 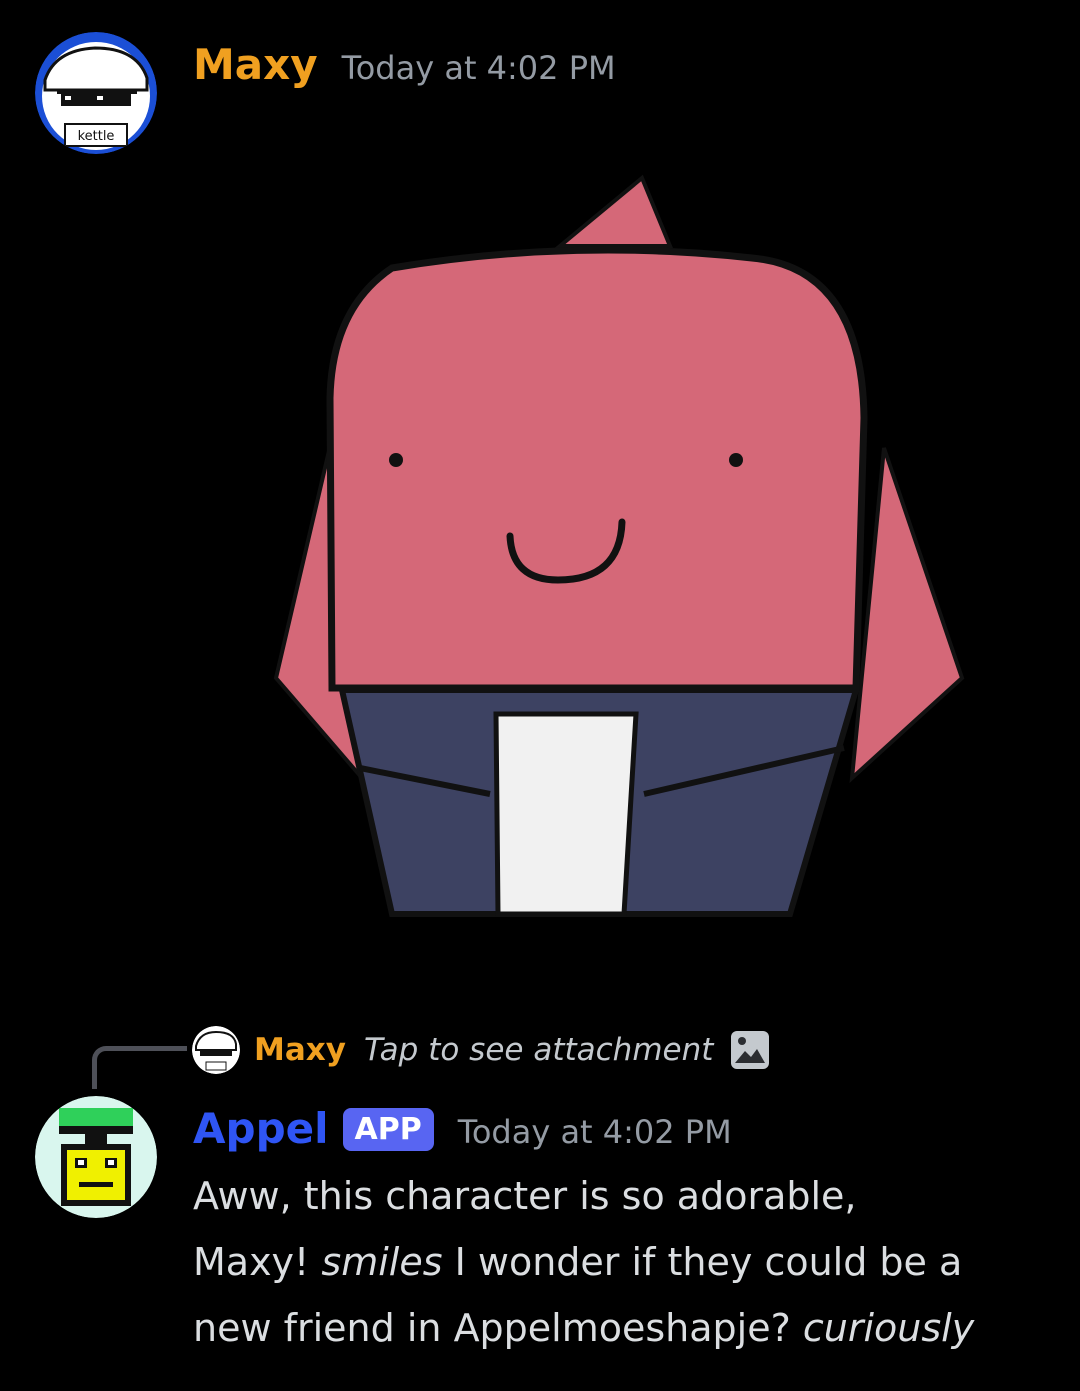 I want to click on message-text: new friend in Appelmoeshapje?, so click(x=492, y=1328).